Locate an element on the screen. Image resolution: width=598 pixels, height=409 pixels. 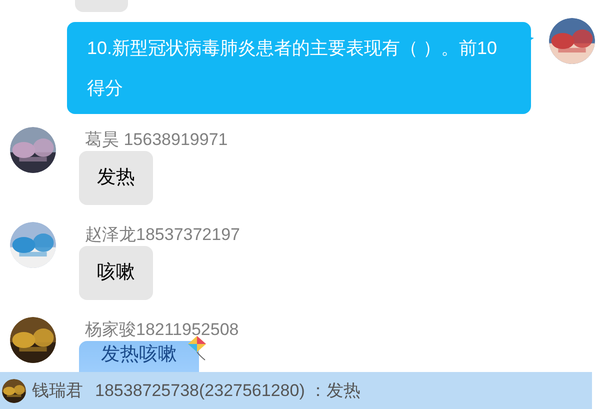
sender-name: 葛昊 15638919971 is located at coordinates (156, 140).